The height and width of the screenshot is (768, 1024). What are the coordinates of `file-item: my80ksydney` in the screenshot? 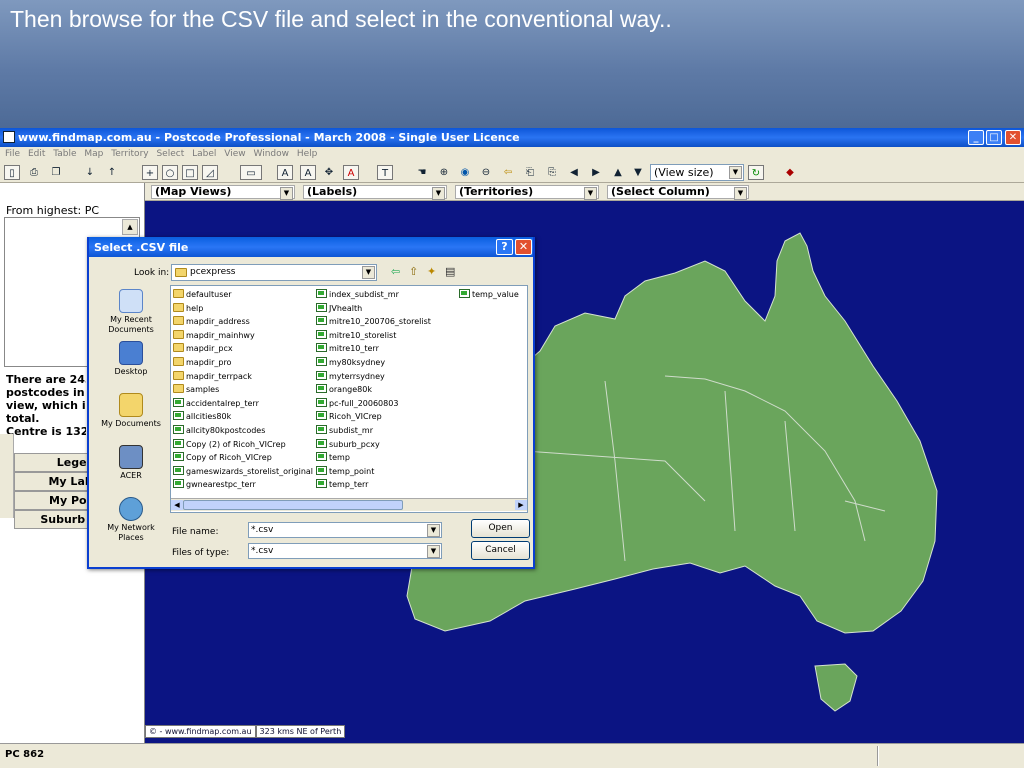 It's located at (350, 362).